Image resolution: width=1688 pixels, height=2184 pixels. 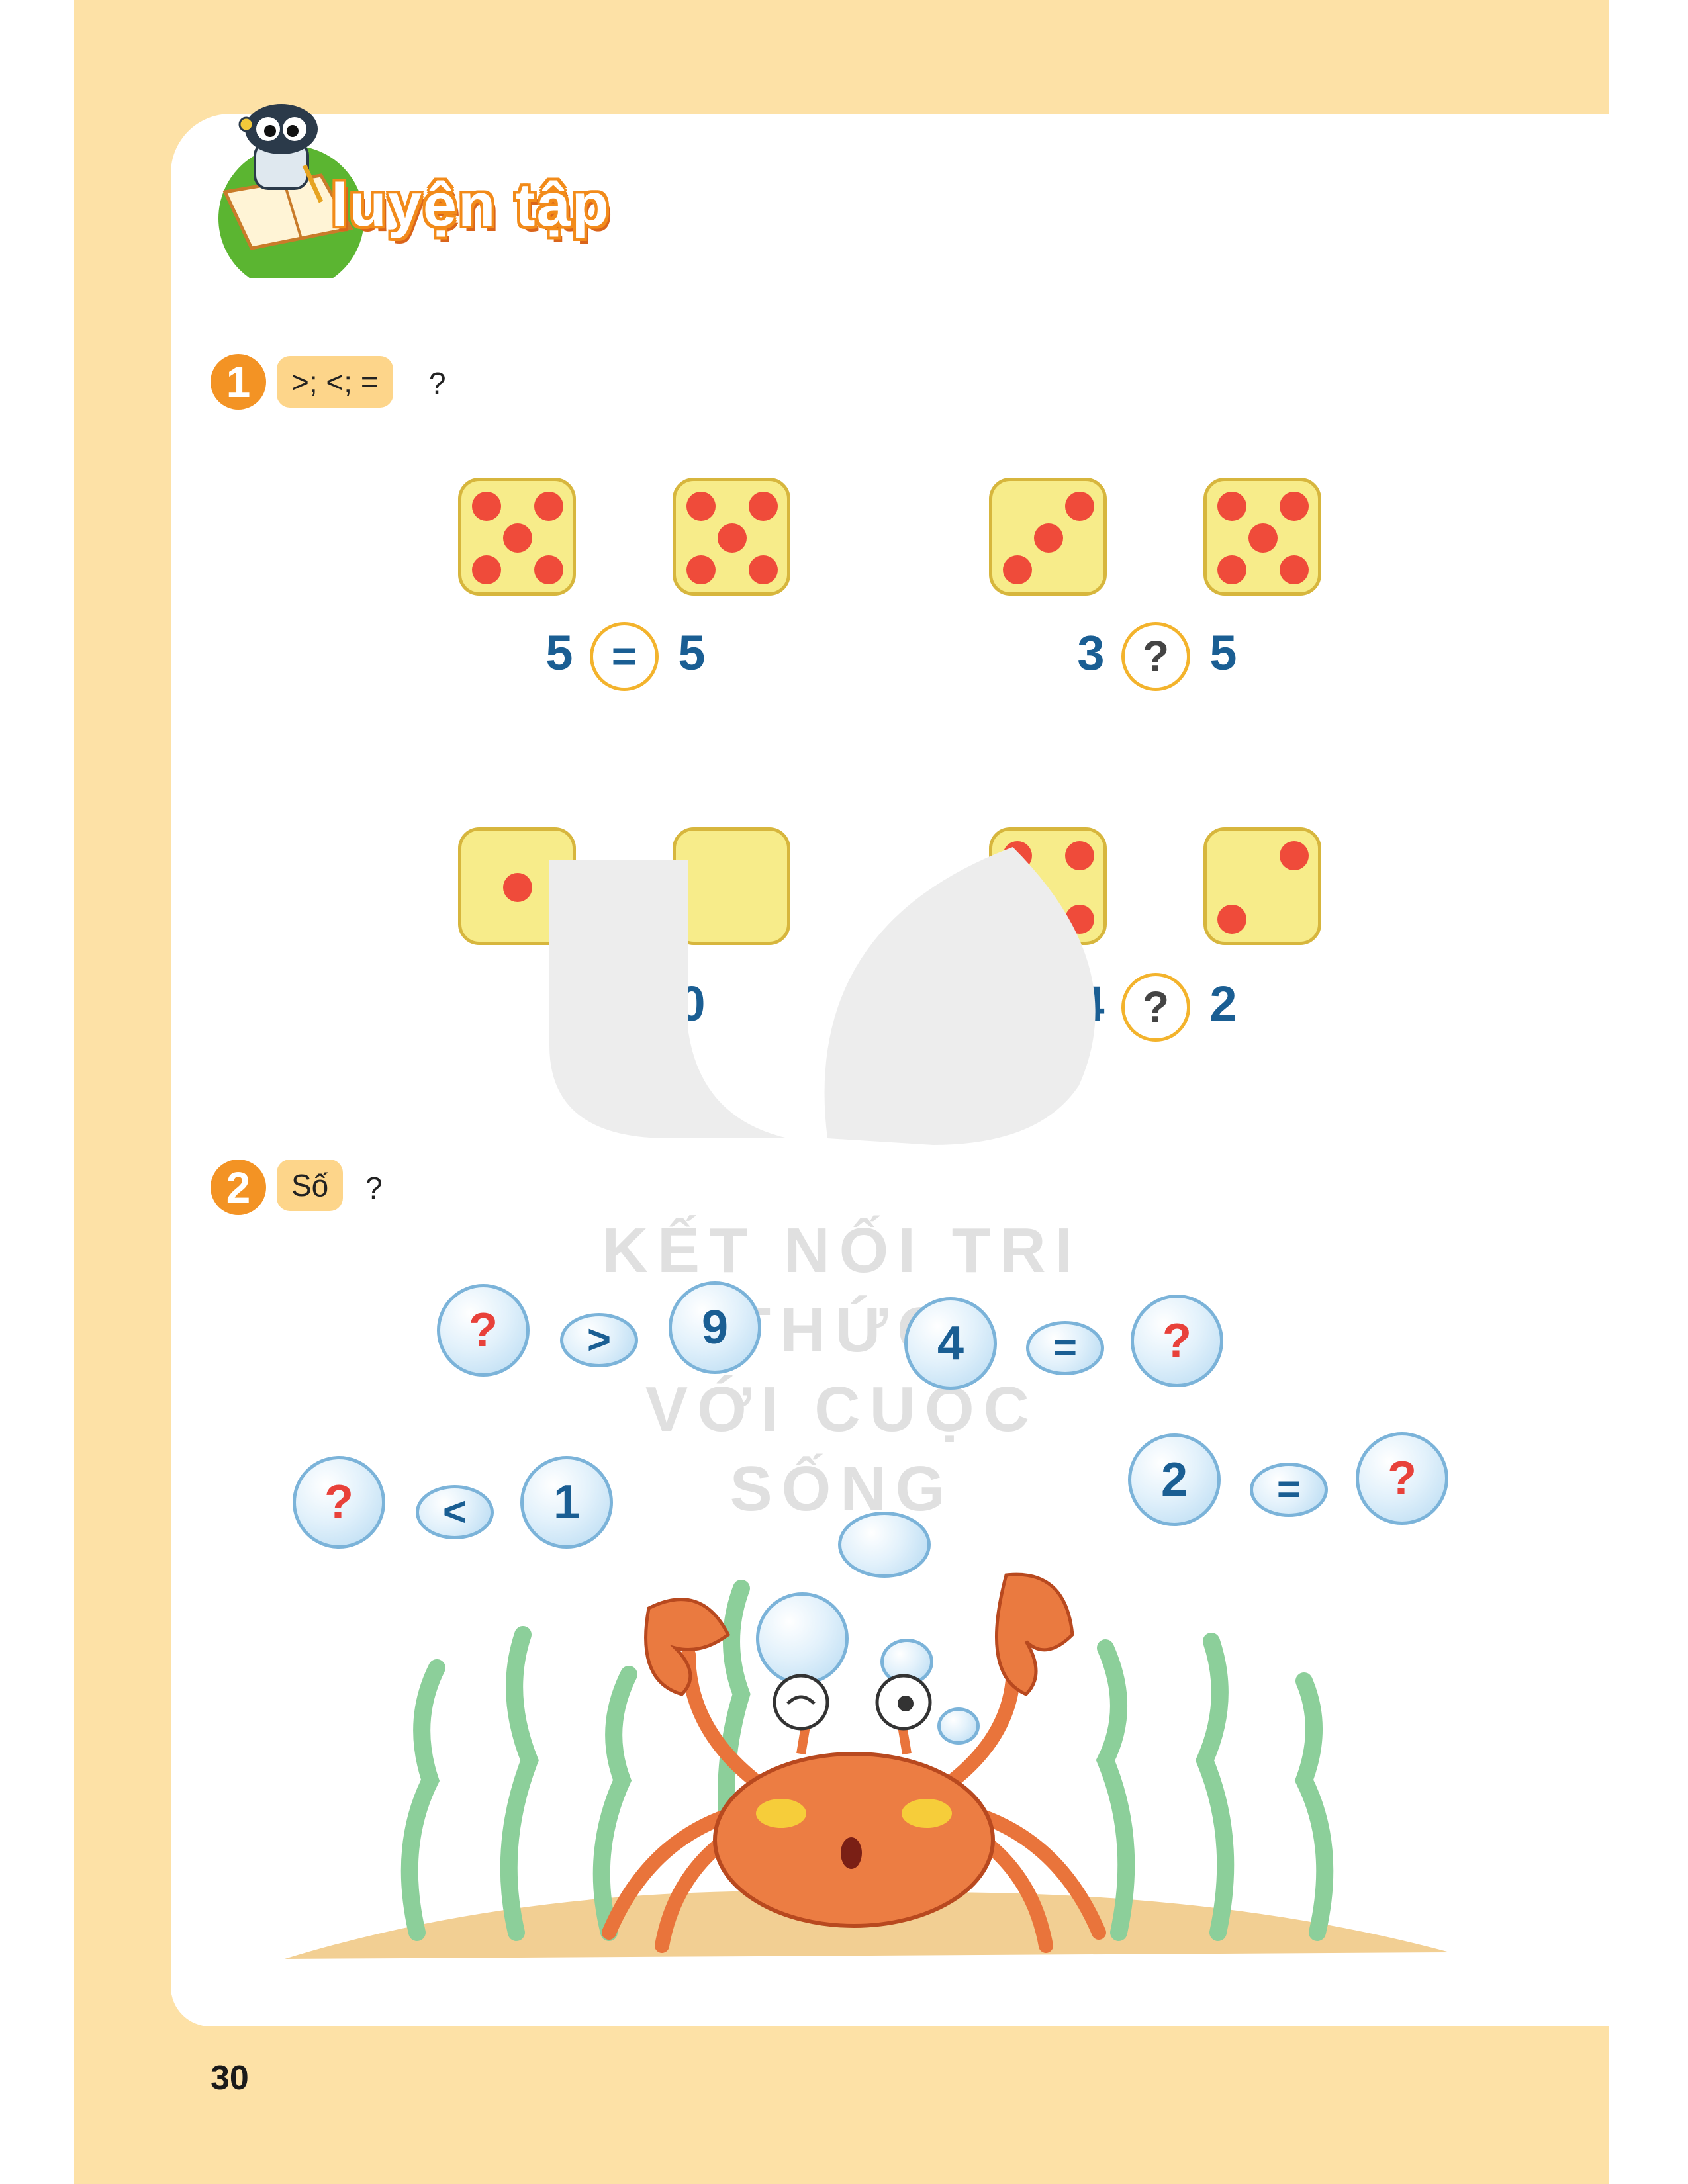 What do you see at coordinates (566, 1502) in the screenshot?
I see `bubble-number: 1` at bounding box center [566, 1502].